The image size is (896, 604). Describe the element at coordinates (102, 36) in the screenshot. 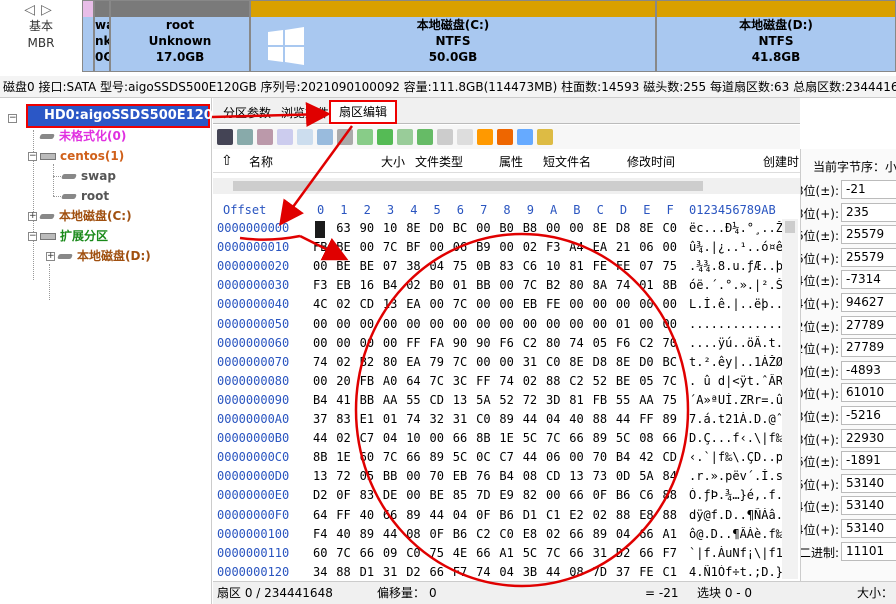

I see `partition-swap: wa nk 0G` at that location.